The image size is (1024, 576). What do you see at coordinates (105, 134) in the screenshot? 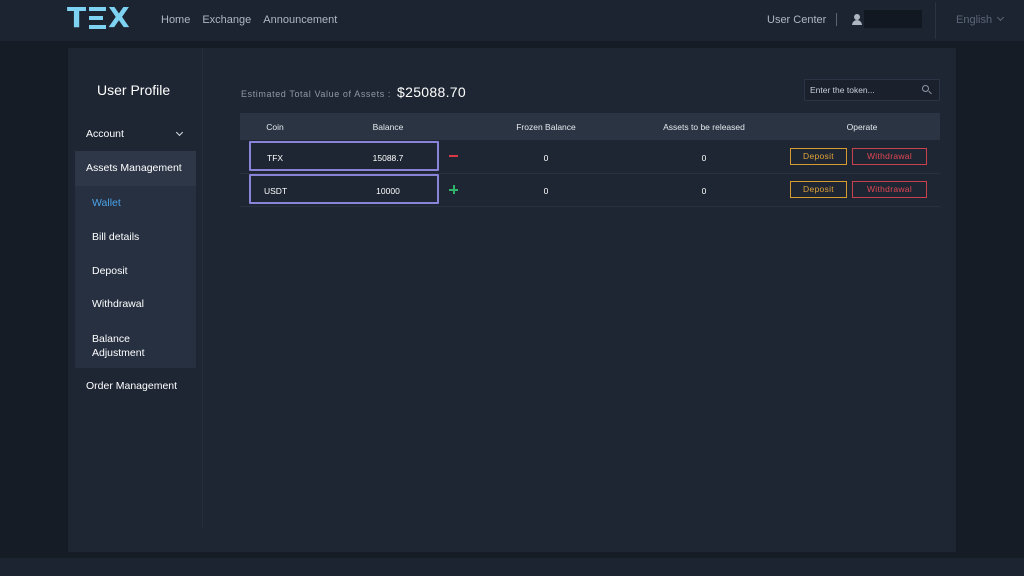
I see `sidebar-item-label: Account` at bounding box center [105, 134].